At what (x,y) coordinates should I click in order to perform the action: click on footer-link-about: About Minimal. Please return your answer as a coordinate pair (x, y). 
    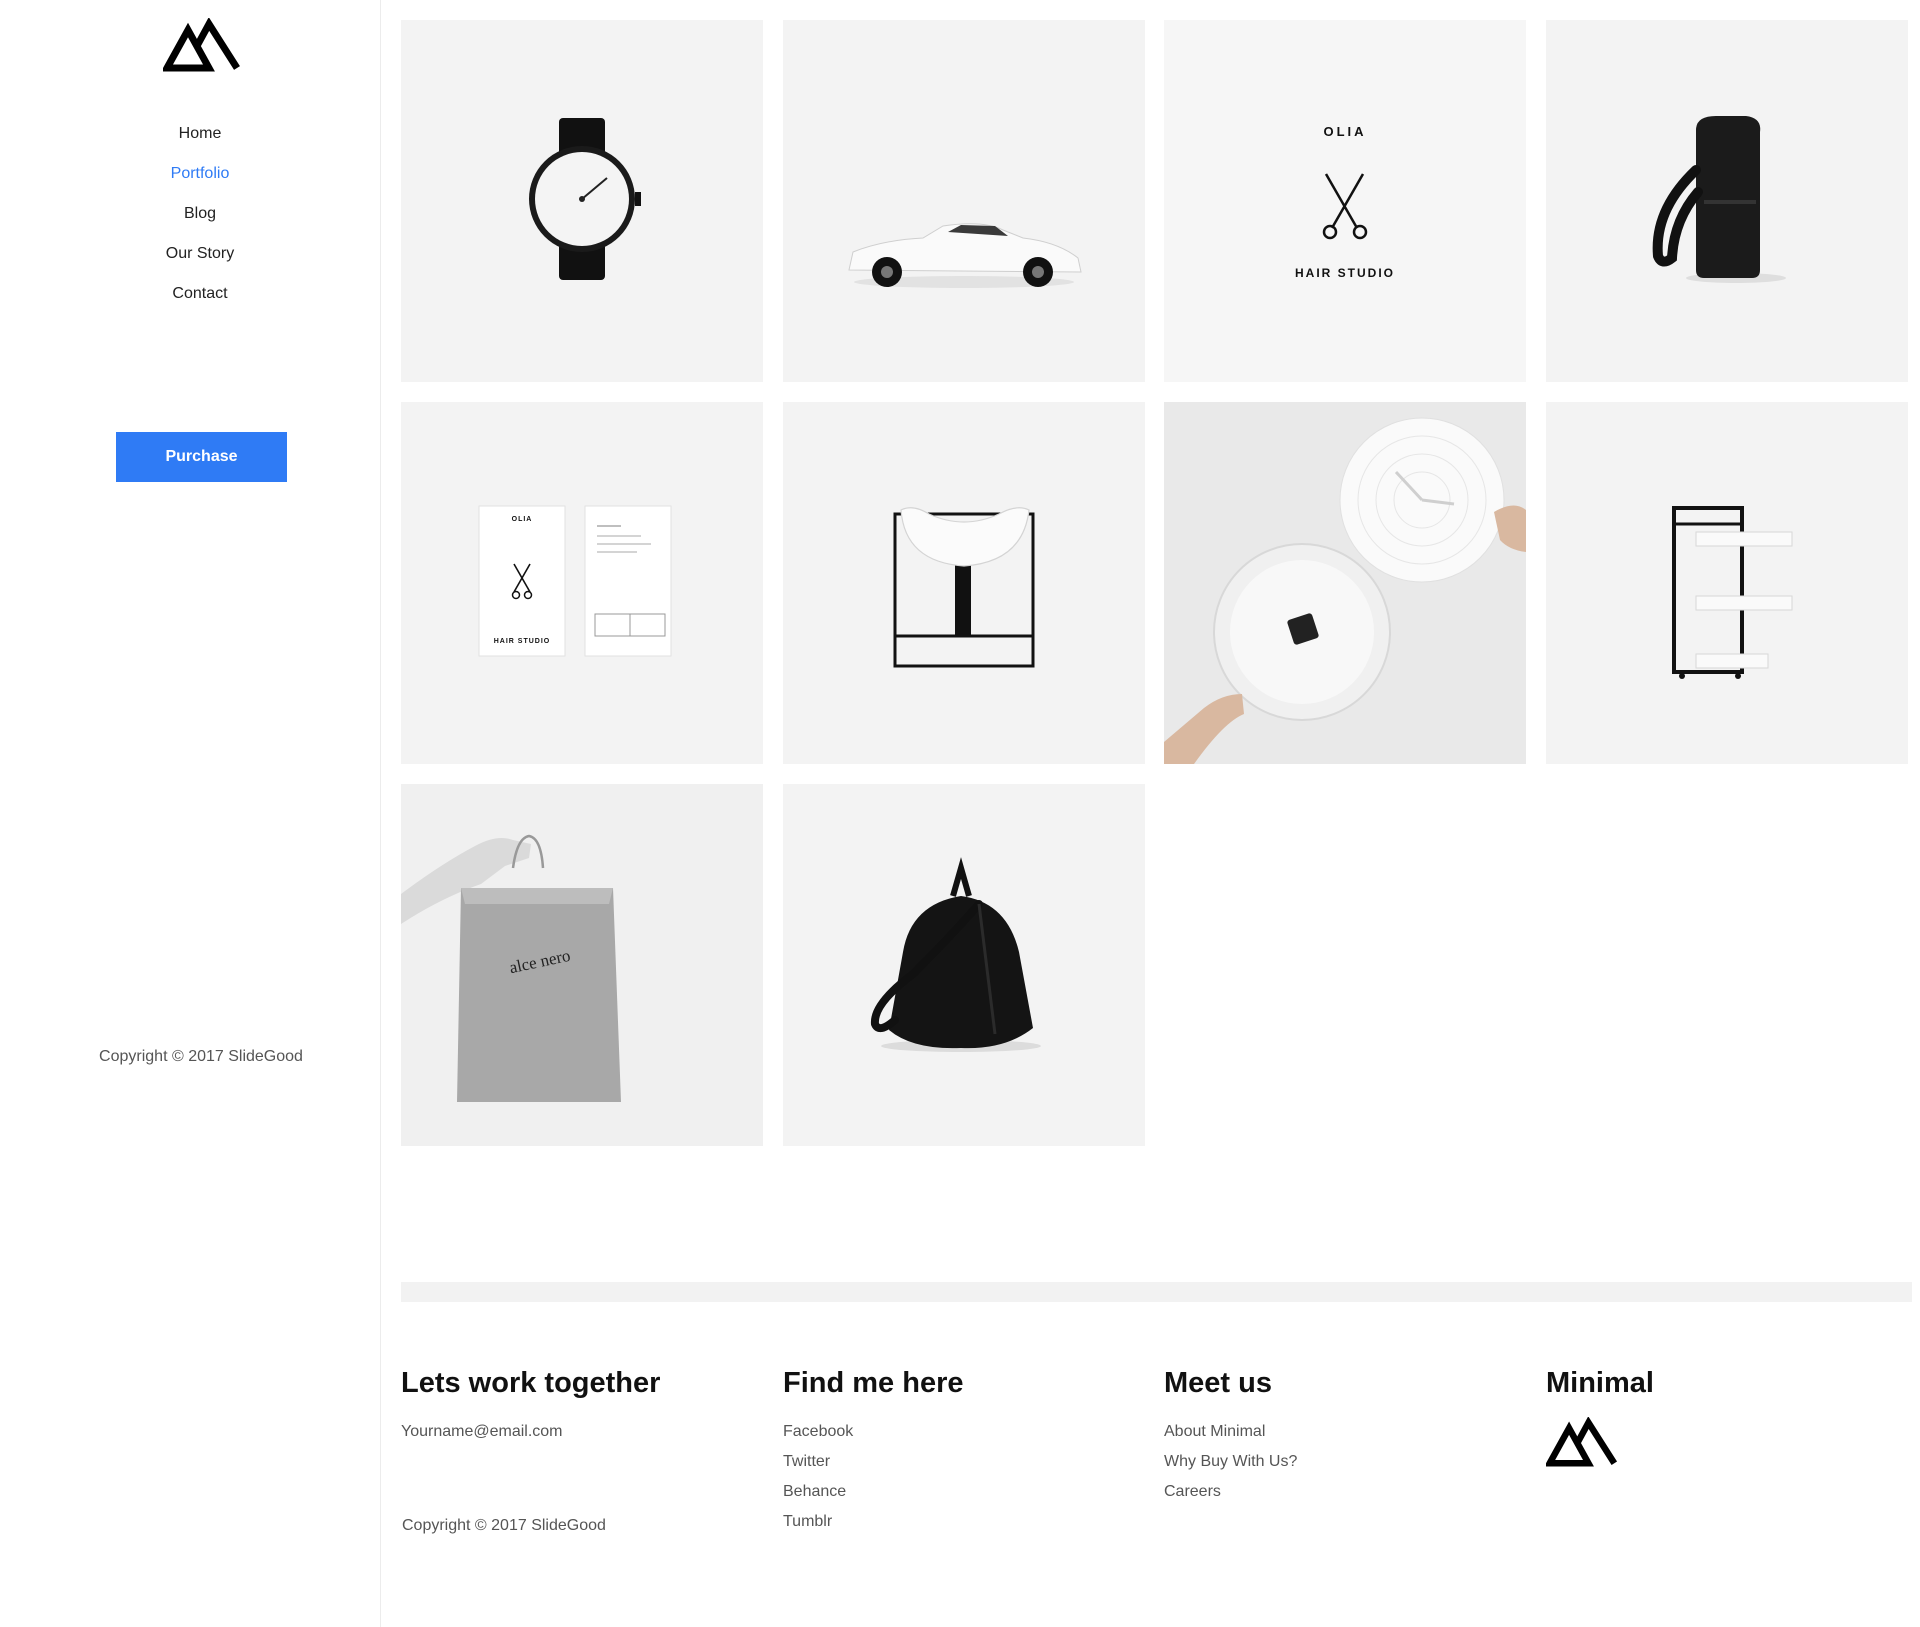
    Looking at the image, I should click on (1344, 1432).